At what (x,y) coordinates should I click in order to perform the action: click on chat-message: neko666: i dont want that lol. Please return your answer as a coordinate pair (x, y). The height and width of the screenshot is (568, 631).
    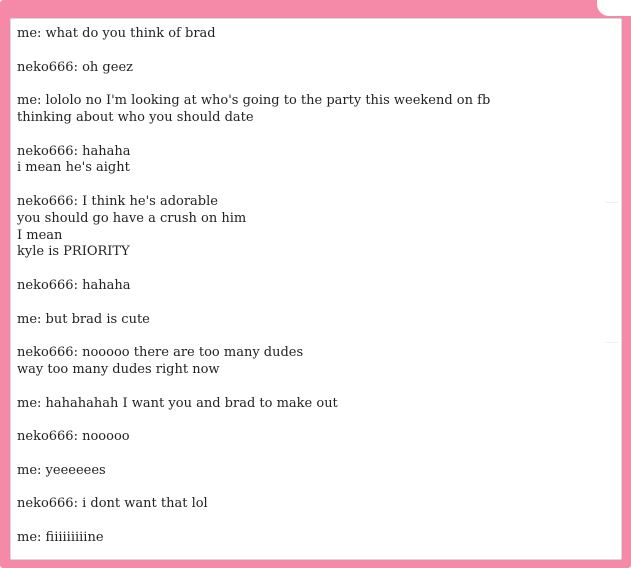
    Looking at the image, I should click on (314, 504).